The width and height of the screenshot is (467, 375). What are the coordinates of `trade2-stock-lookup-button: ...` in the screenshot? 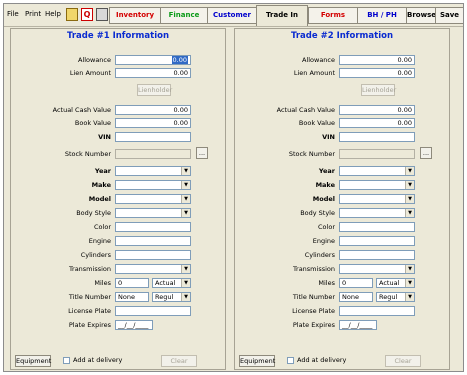 It's located at (426, 153).